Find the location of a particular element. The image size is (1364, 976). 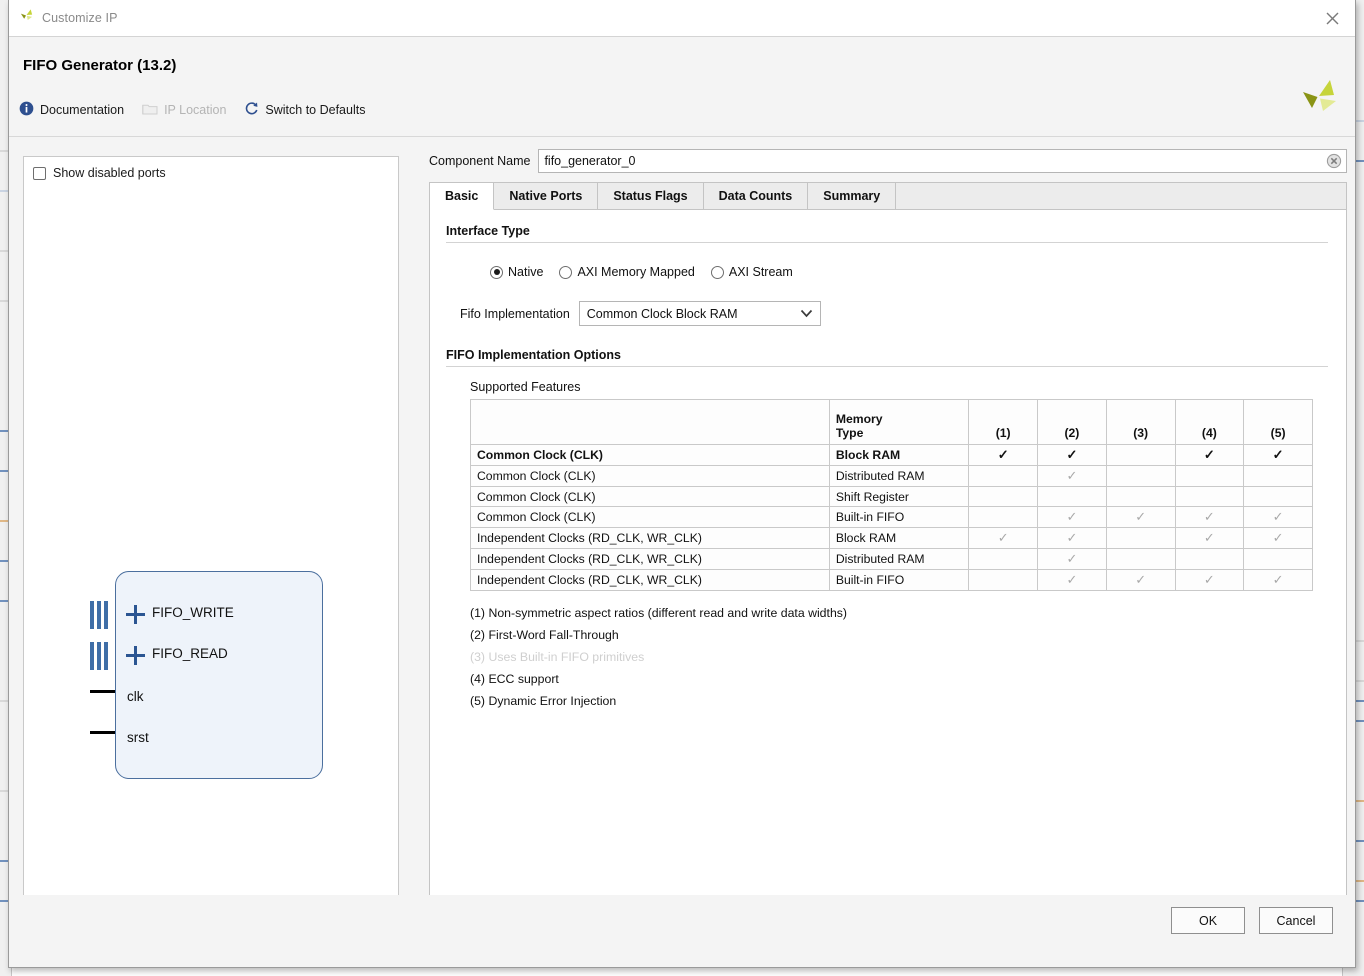

tab-native-ports: Native Ports is located at coordinates (546, 196).